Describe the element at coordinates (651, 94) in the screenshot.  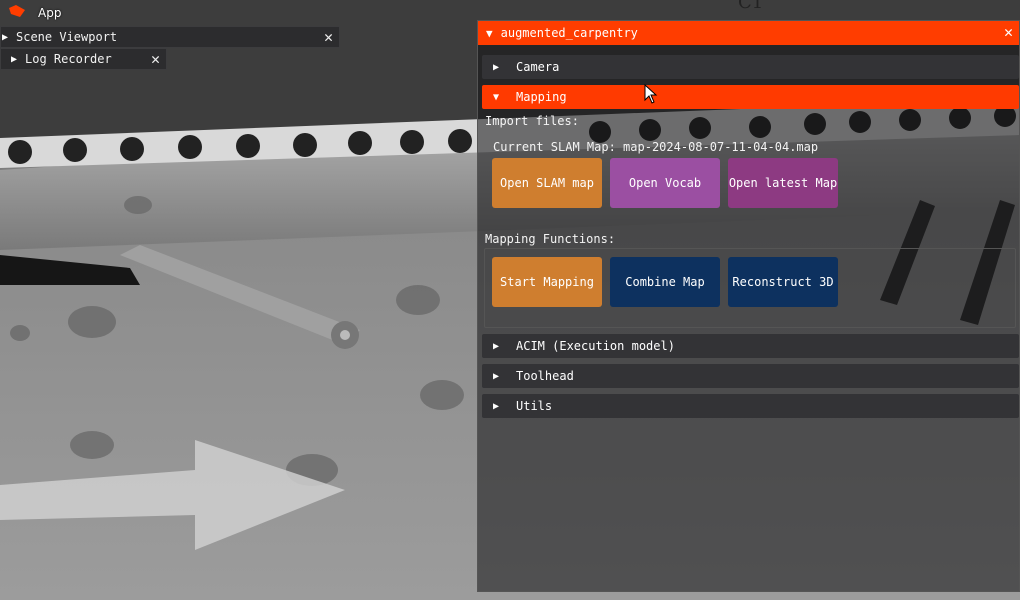
I see `mouse-cursor-icon` at that location.